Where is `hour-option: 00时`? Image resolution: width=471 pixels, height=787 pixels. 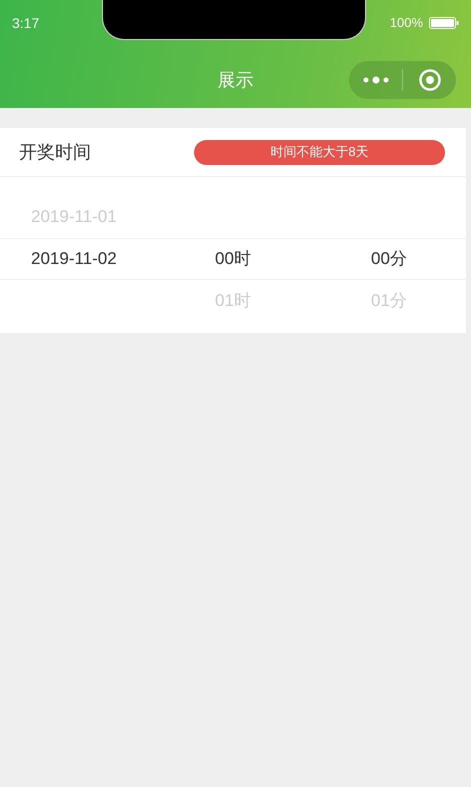 hour-option: 00时 is located at coordinates (233, 258).